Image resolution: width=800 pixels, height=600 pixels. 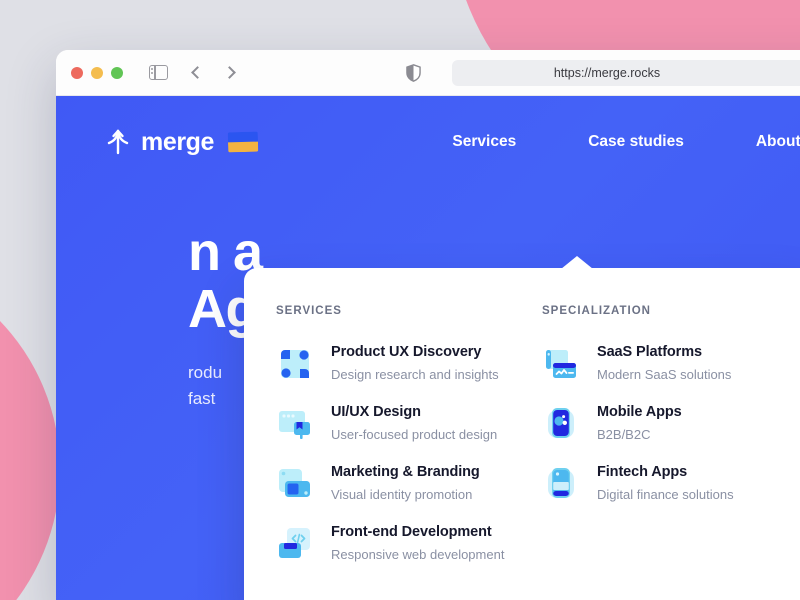 I want to click on menu-item-title: UI/UX Design, so click(x=376, y=412).